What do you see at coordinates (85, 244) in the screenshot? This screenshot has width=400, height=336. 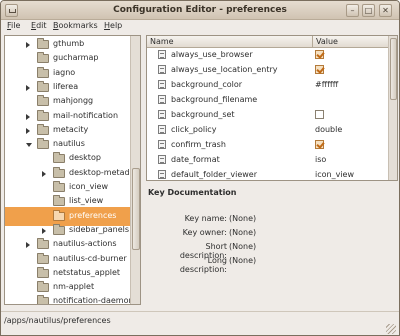 I see `tree-item-label: nautilus-actions` at bounding box center [85, 244].